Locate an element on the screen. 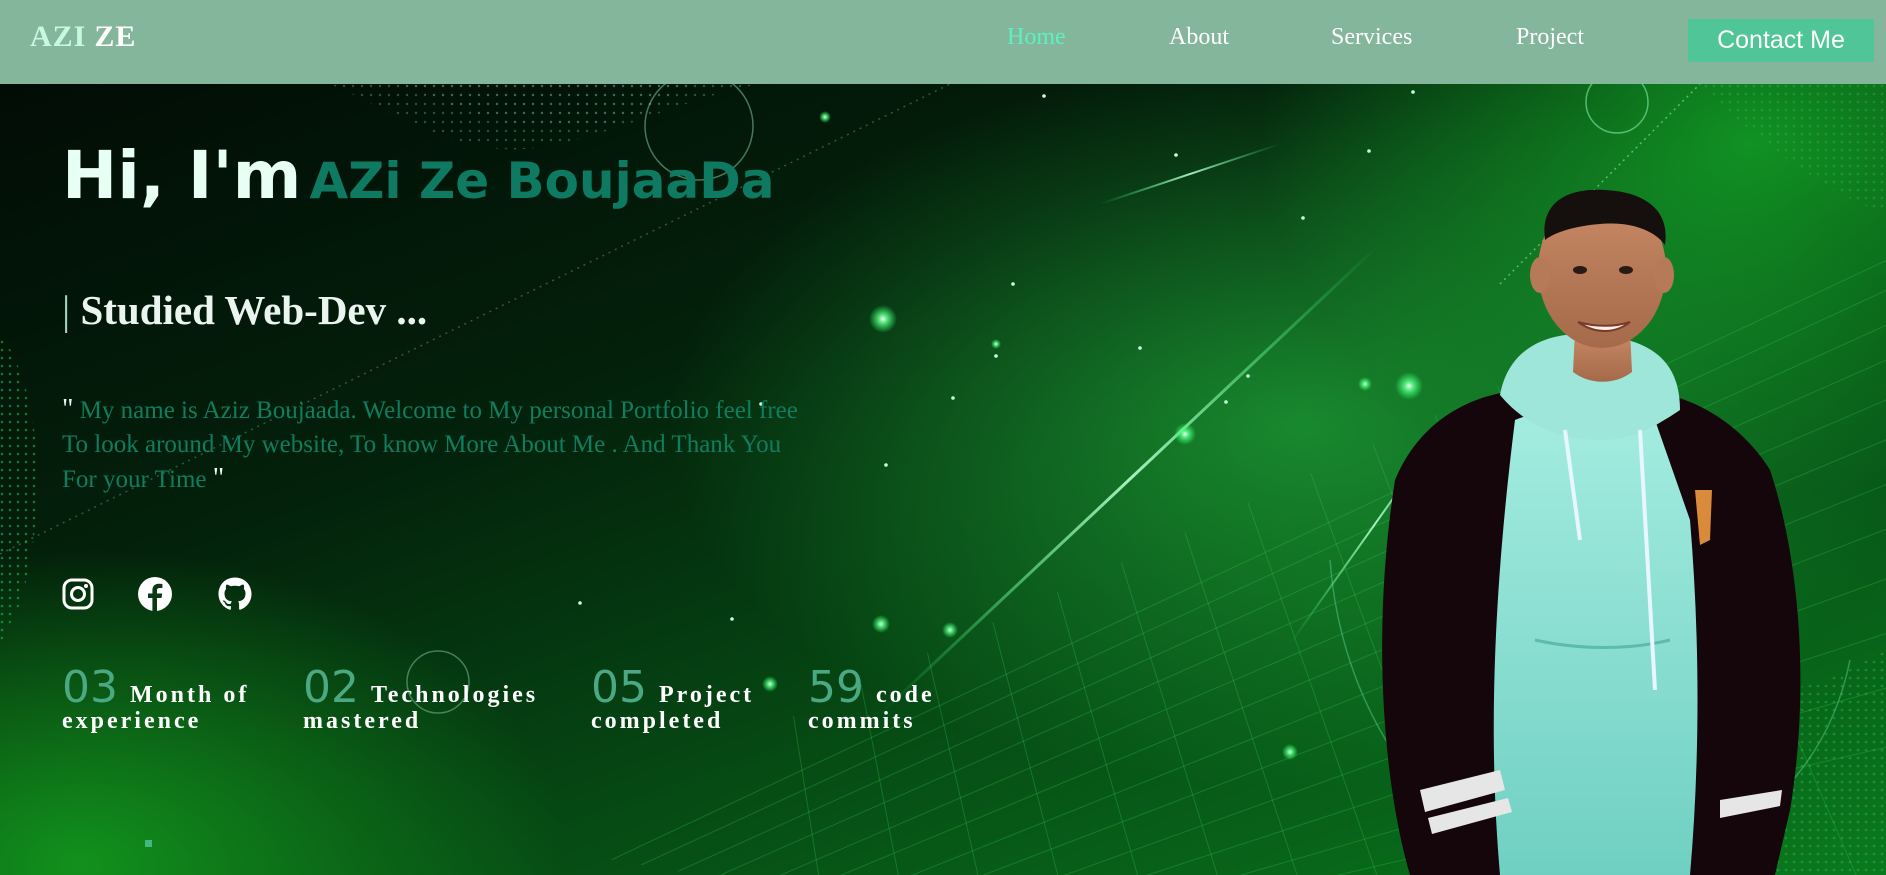  facebook-link is located at coordinates (155, 594).